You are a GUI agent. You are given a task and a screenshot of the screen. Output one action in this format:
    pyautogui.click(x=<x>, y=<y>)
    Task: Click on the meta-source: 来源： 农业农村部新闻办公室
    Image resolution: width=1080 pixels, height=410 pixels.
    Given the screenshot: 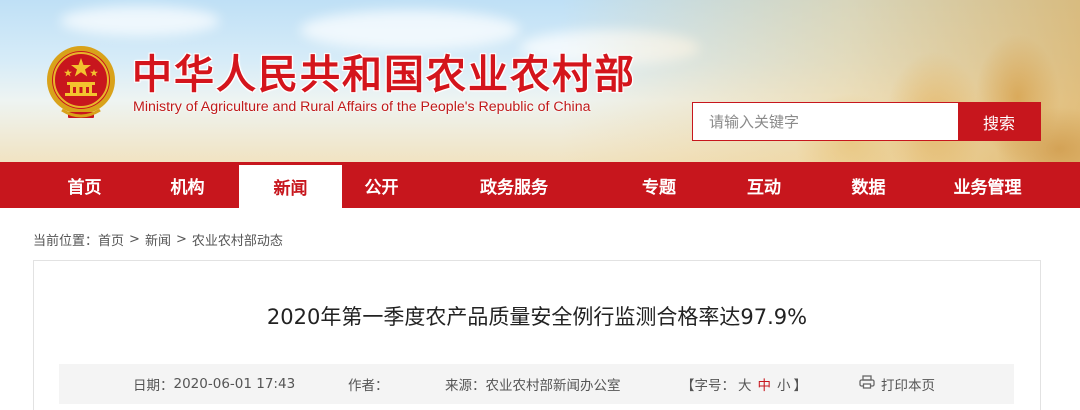 What is the action you would take?
    pyautogui.click(x=533, y=384)
    